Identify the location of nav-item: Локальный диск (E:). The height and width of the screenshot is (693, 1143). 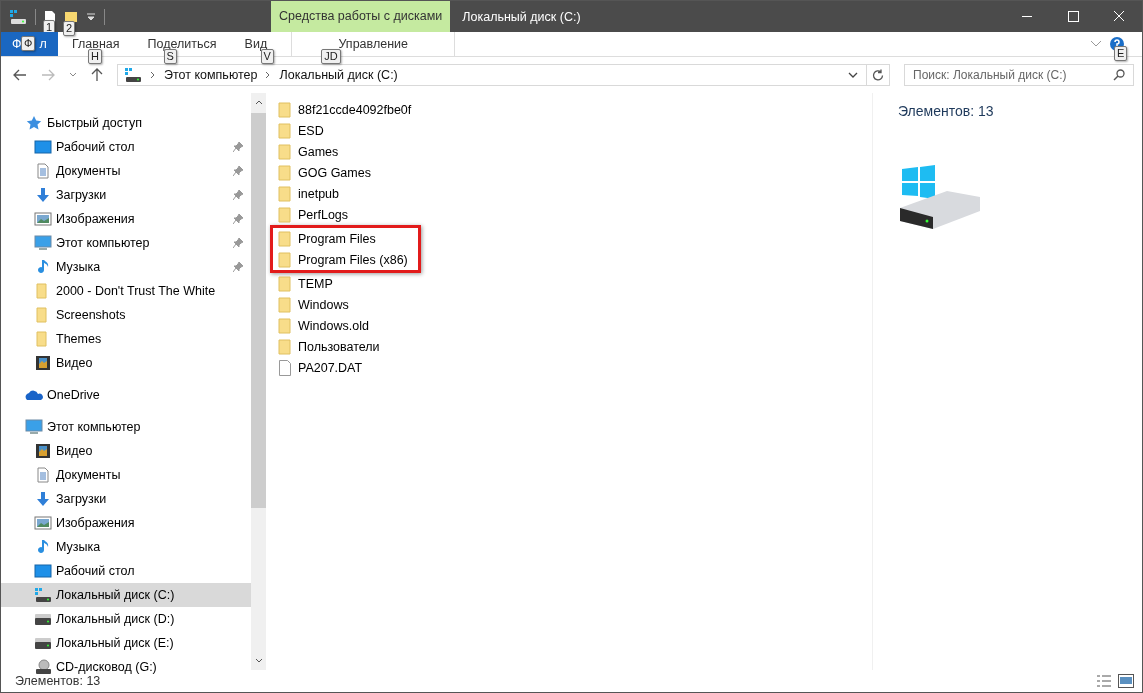
(126, 643).